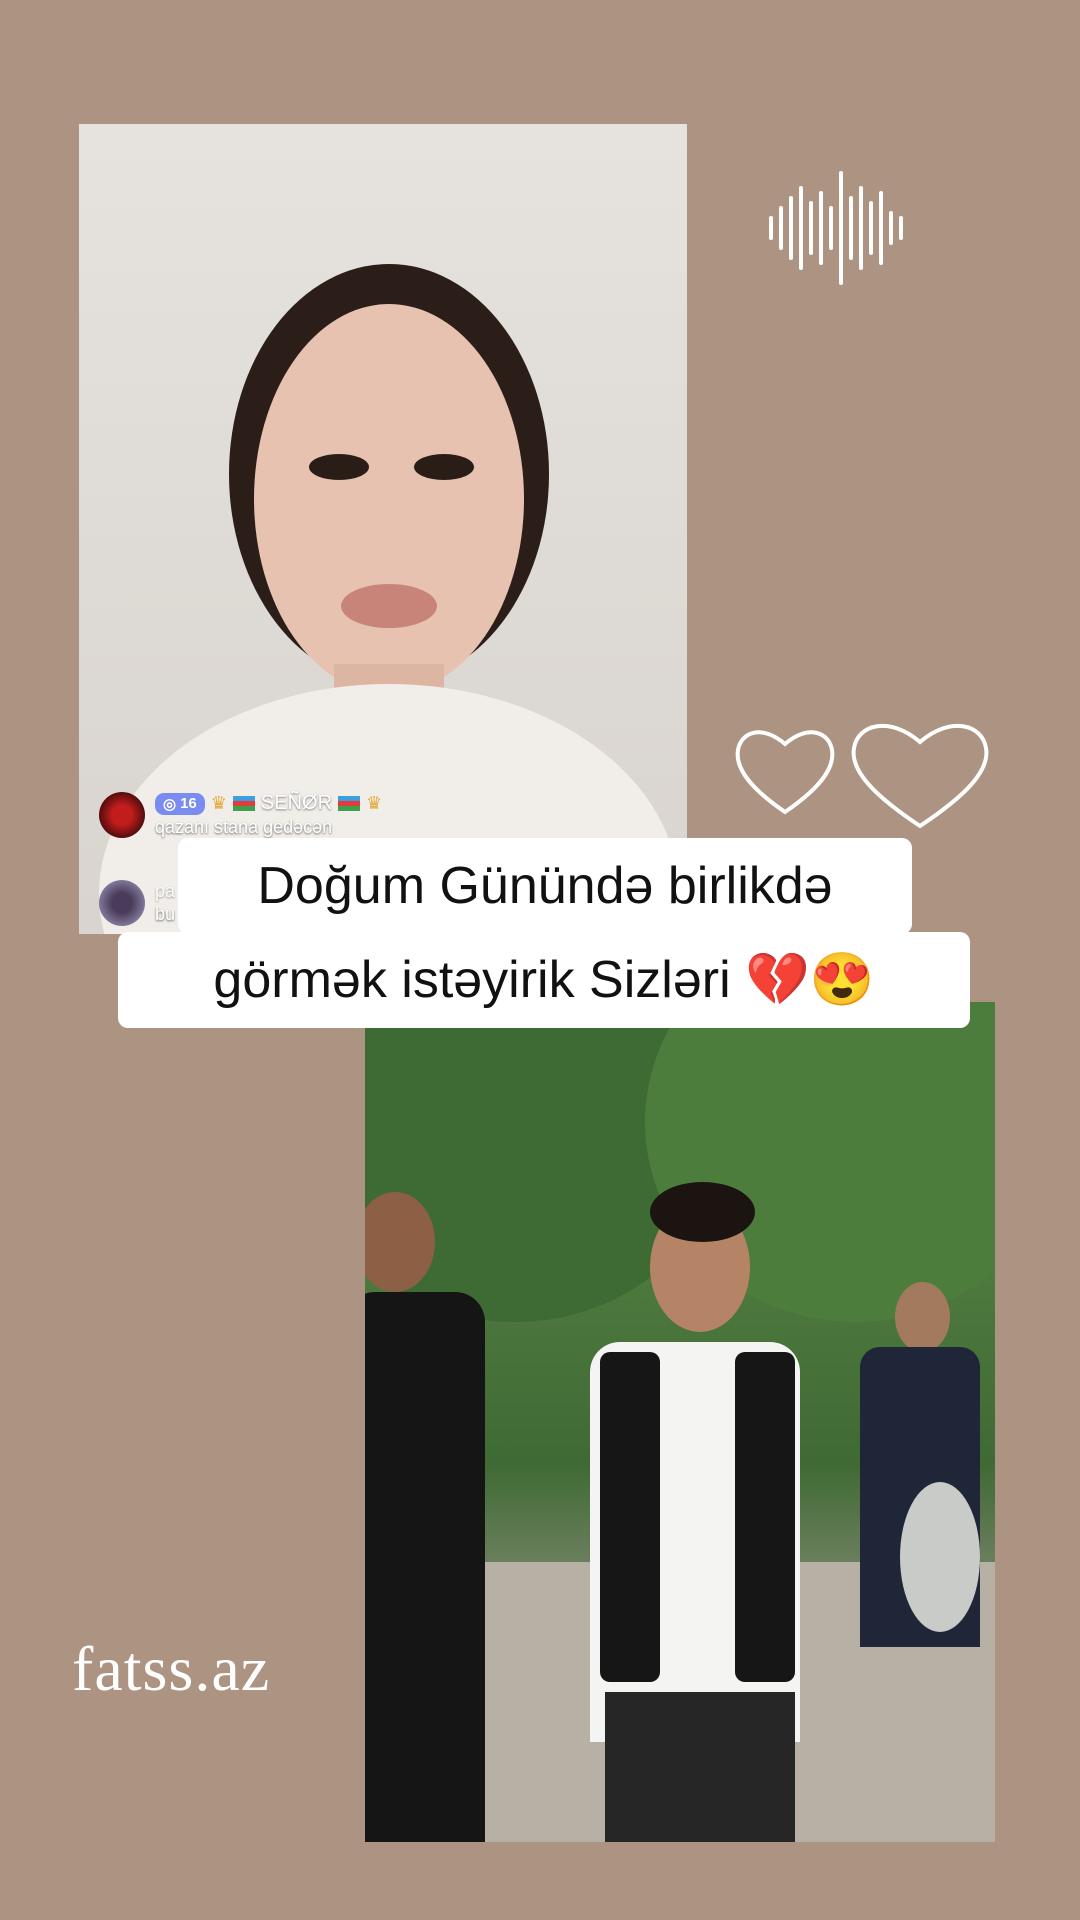  Describe the element at coordinates (389, 499) in the screenshot. I see `face-shape` at that location.